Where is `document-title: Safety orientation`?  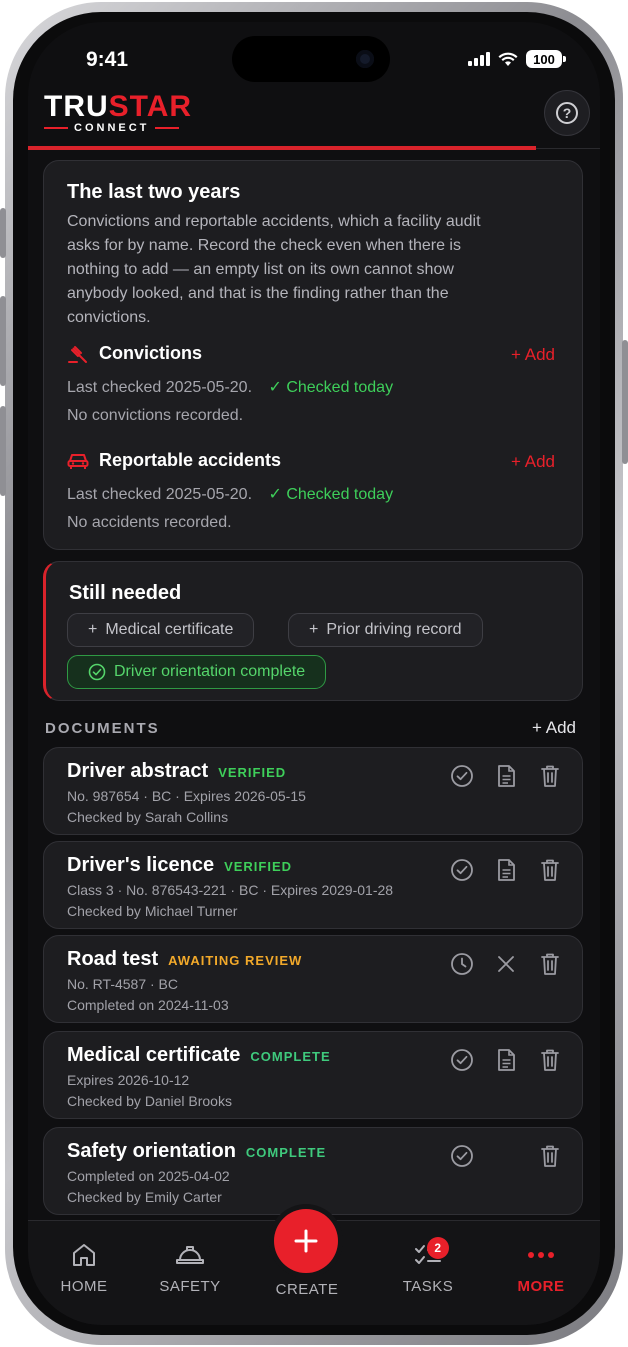 document-title: Safety orientation is located at coordinates (151, 1151).